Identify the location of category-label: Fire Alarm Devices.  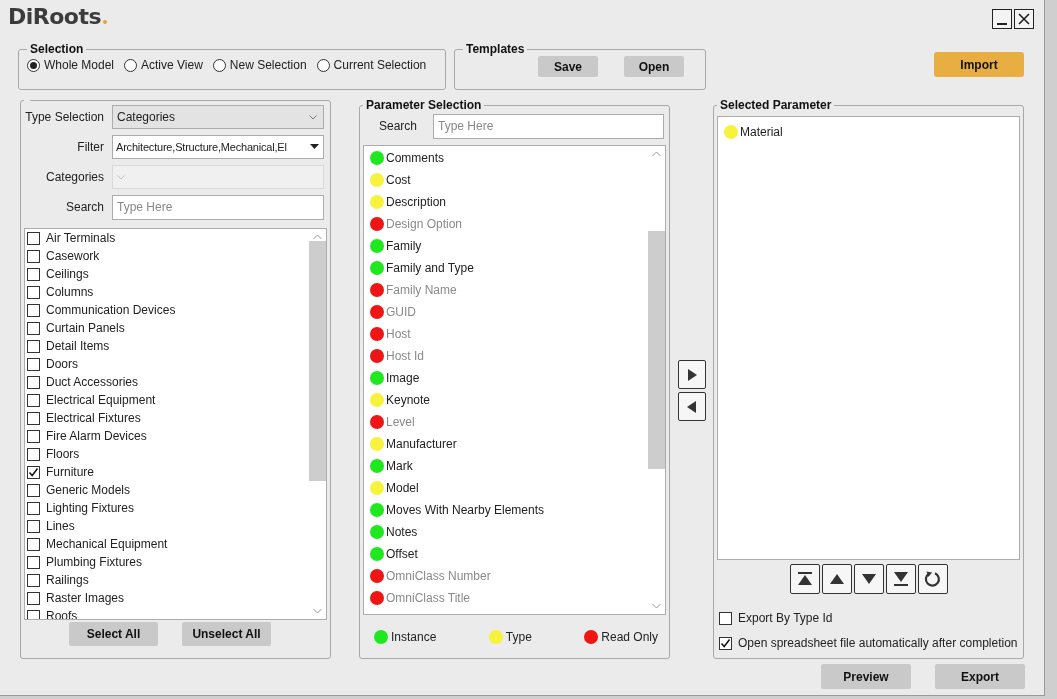
(96, 436).